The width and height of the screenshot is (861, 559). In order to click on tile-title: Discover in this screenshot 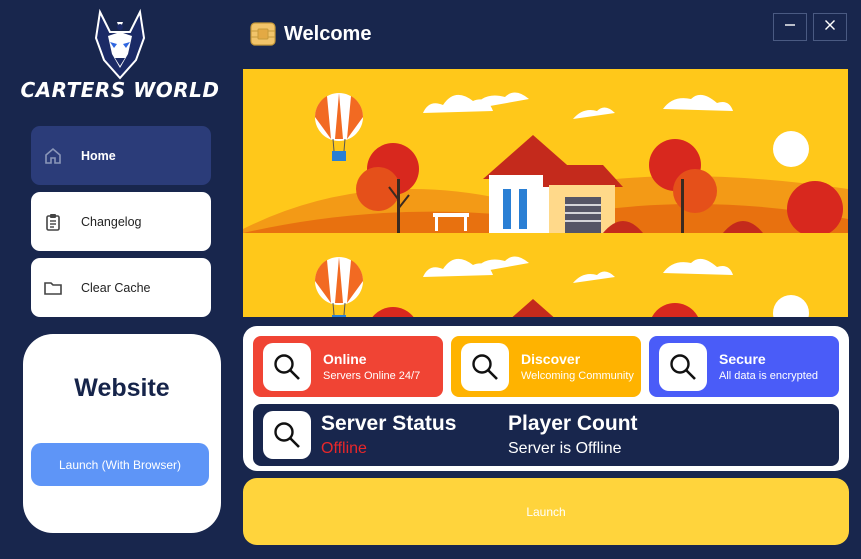, I will do `click(551, 359)`.